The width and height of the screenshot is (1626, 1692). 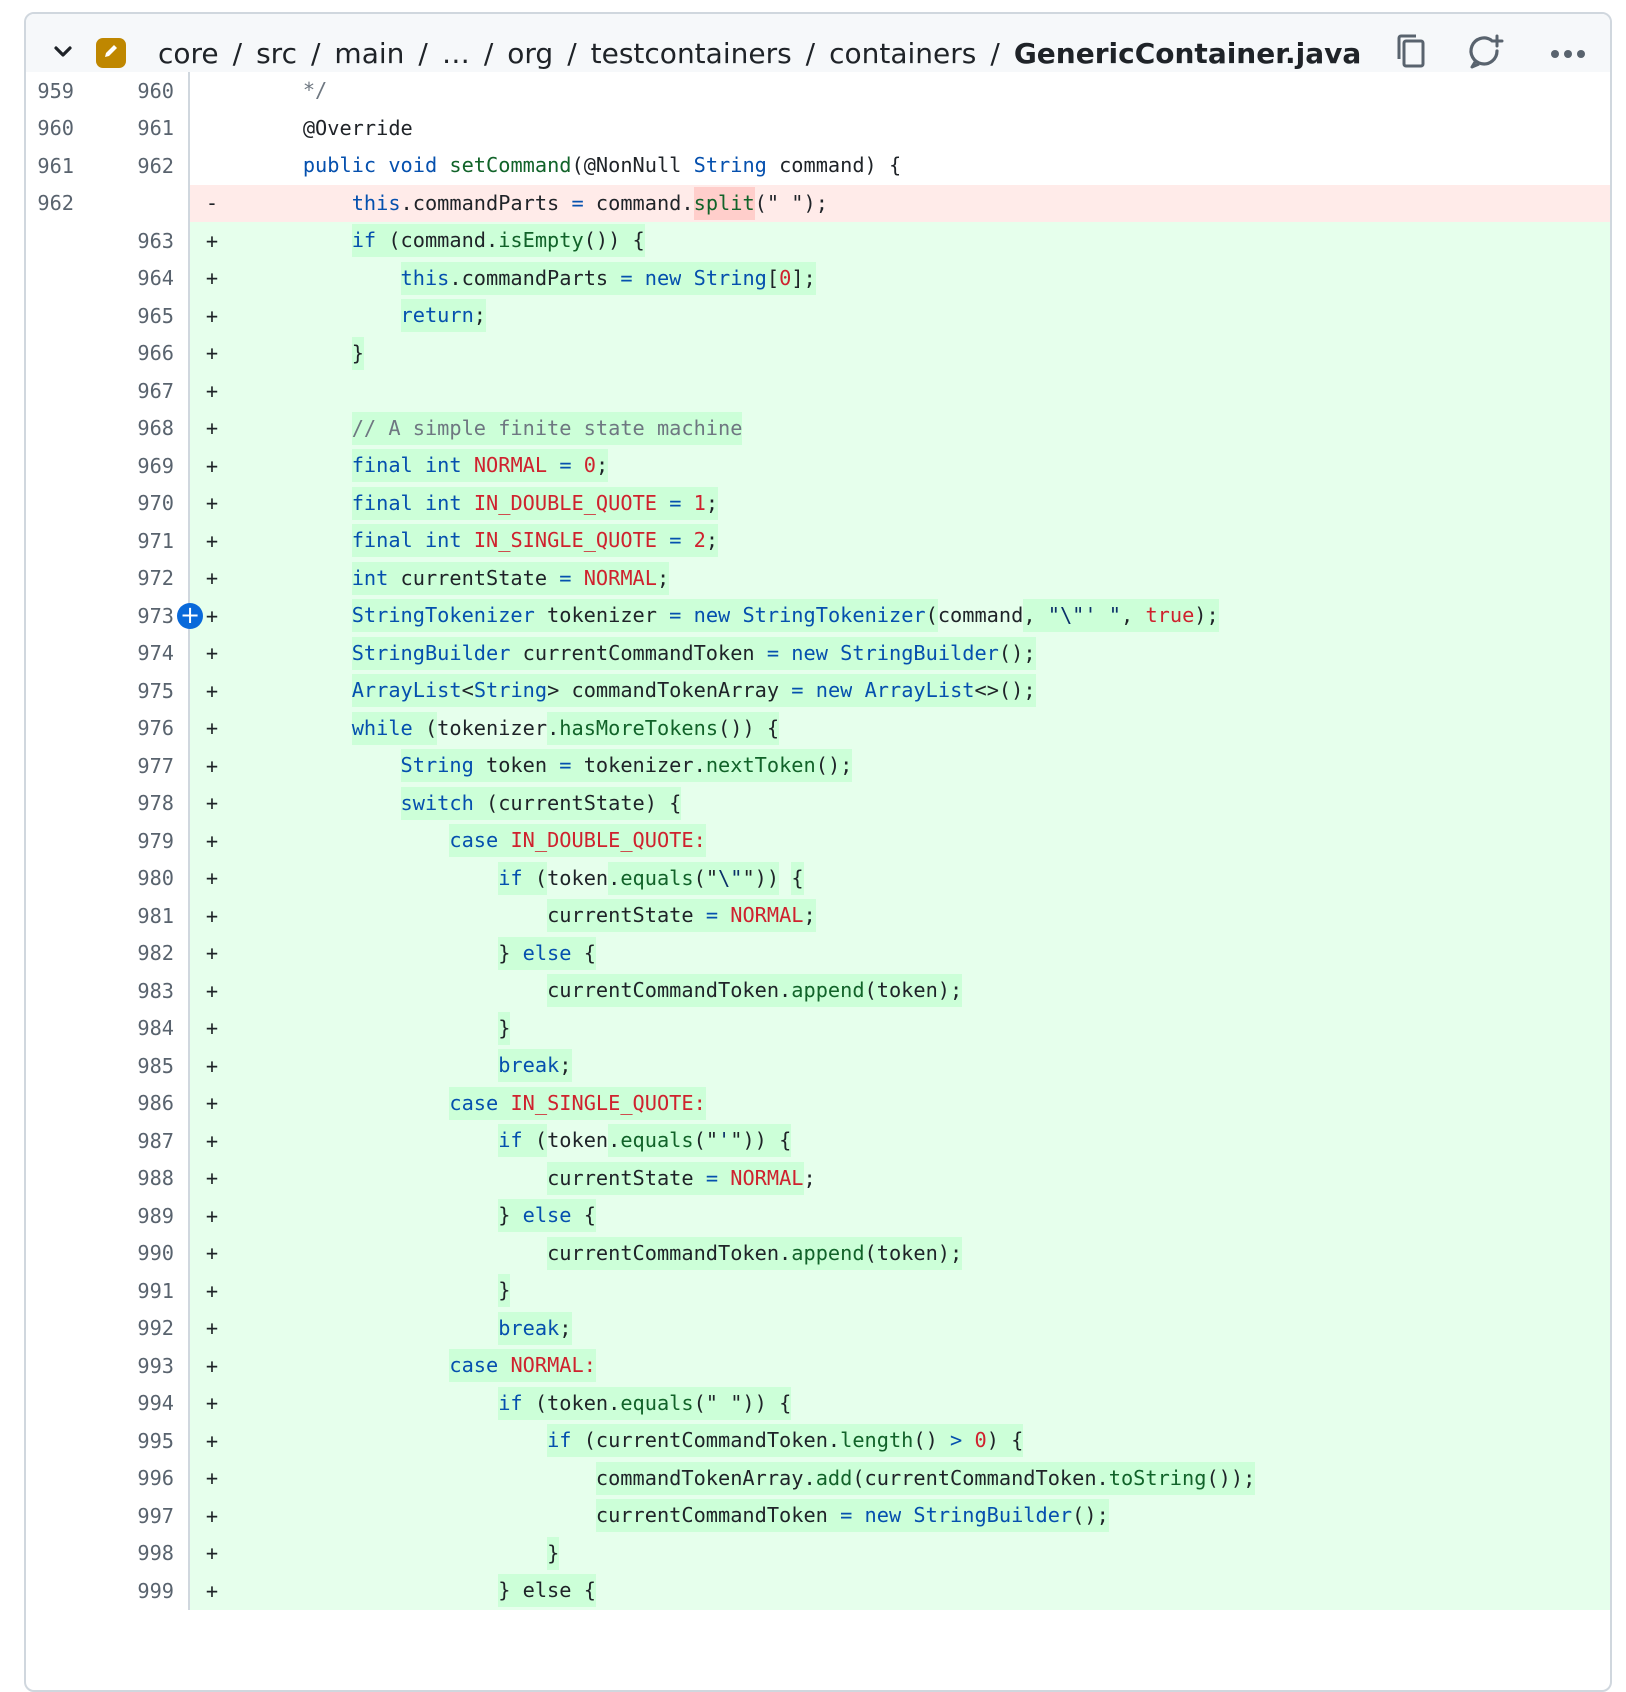 What do you see at coordinates (188, 53) in the screenshot?
I see `breadcrumb-segment: core` at bounding box center [188, 53].